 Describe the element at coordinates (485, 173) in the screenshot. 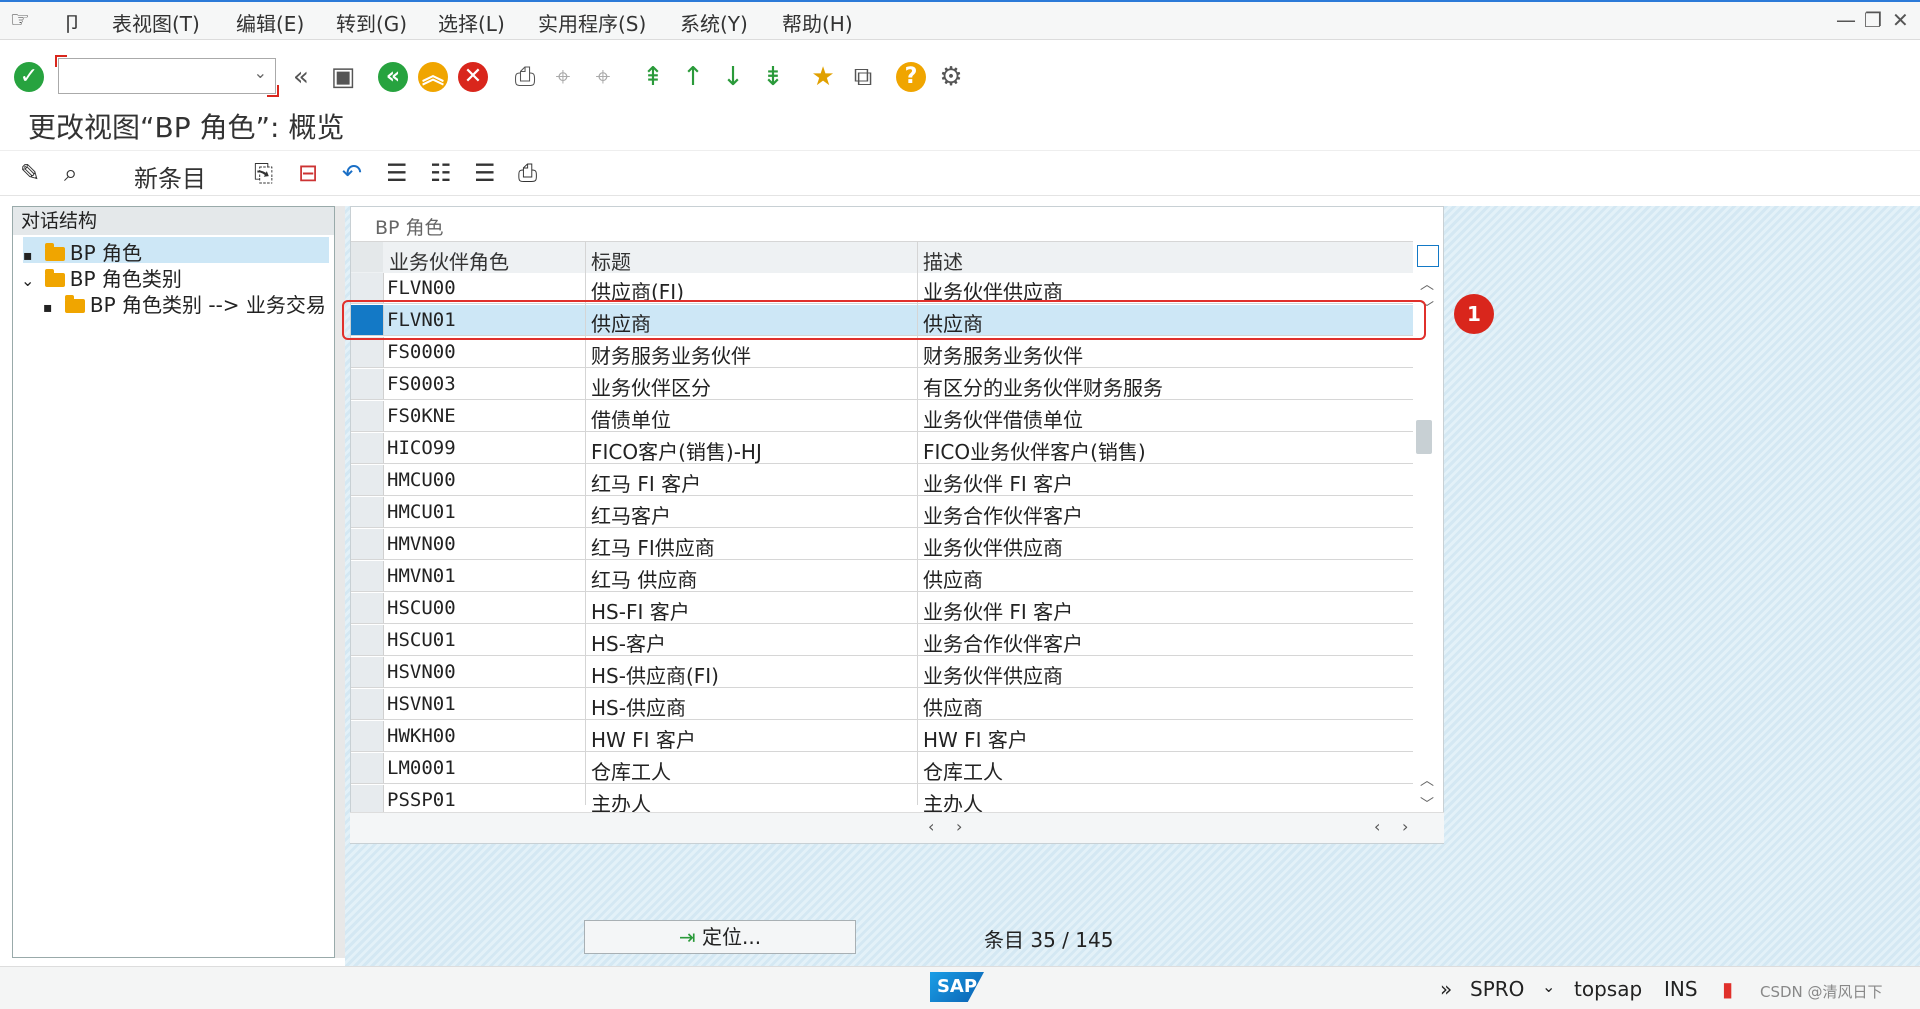

I see `deselect-all-icon: ☰` at that location.